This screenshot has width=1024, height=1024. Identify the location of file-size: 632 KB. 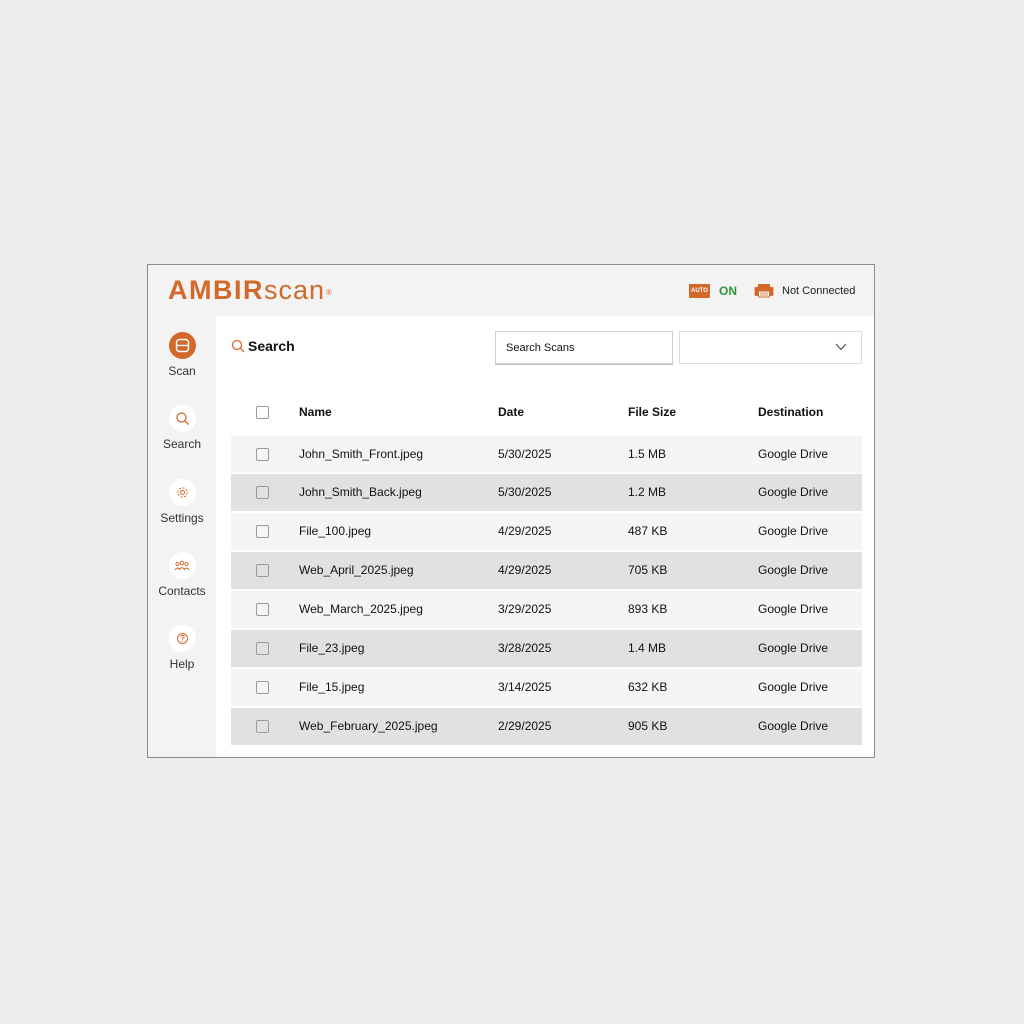
(648, 687).